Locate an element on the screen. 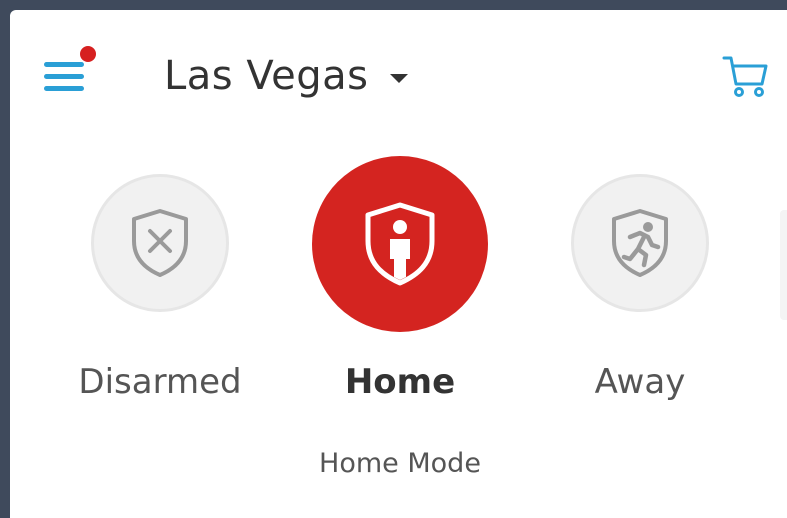 The height and width of the screenshot is (518, 787). away-mode-button is located at coordinates (640, 243).